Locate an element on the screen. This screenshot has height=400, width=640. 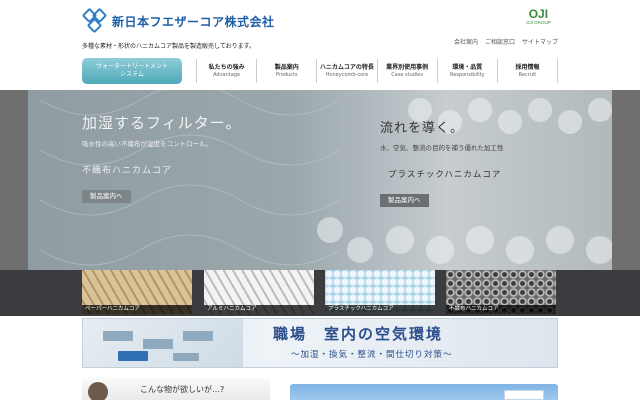
thumb-aluminum-honeycomb: アルミハニカムコア is located at coordinates (259, 292).